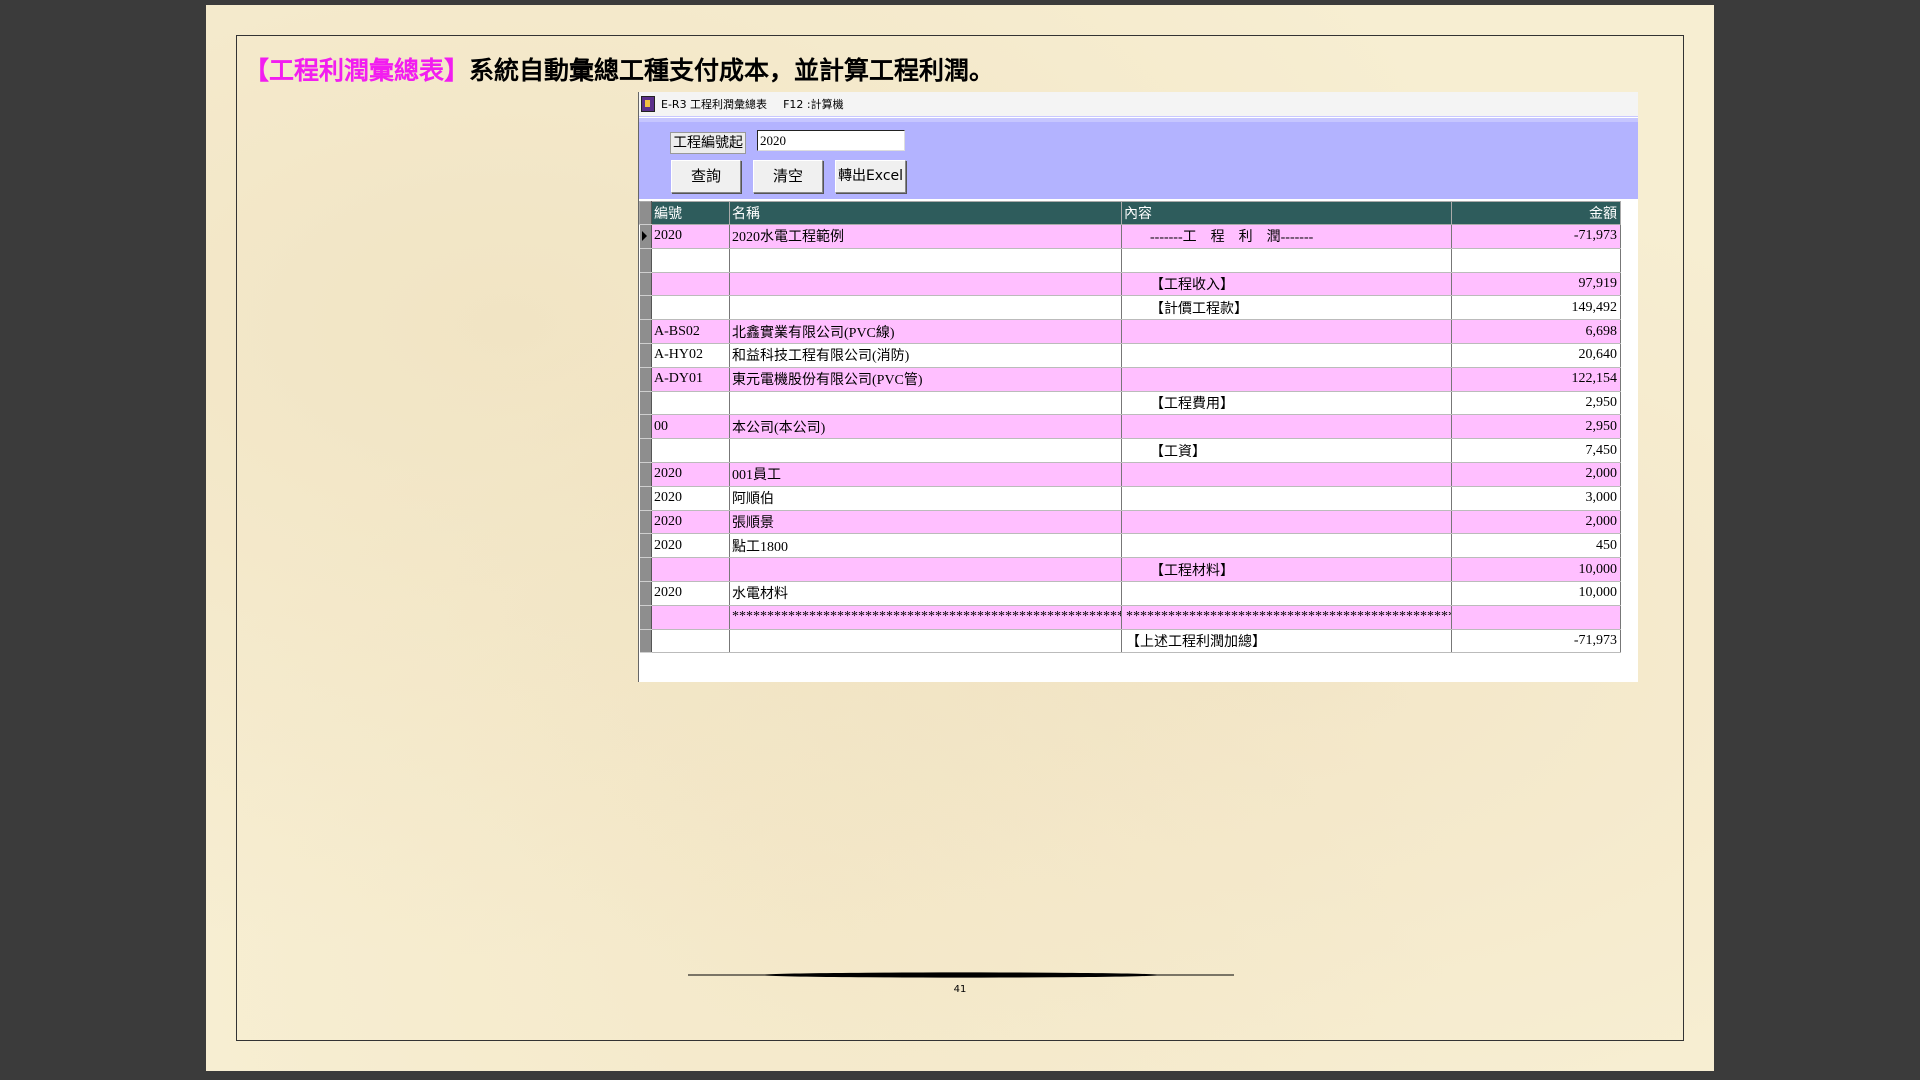 This screenshot has width=1920, height=1080. I want to click on cell-content: -------工 程 利 潤-------, so click(1286, 236).